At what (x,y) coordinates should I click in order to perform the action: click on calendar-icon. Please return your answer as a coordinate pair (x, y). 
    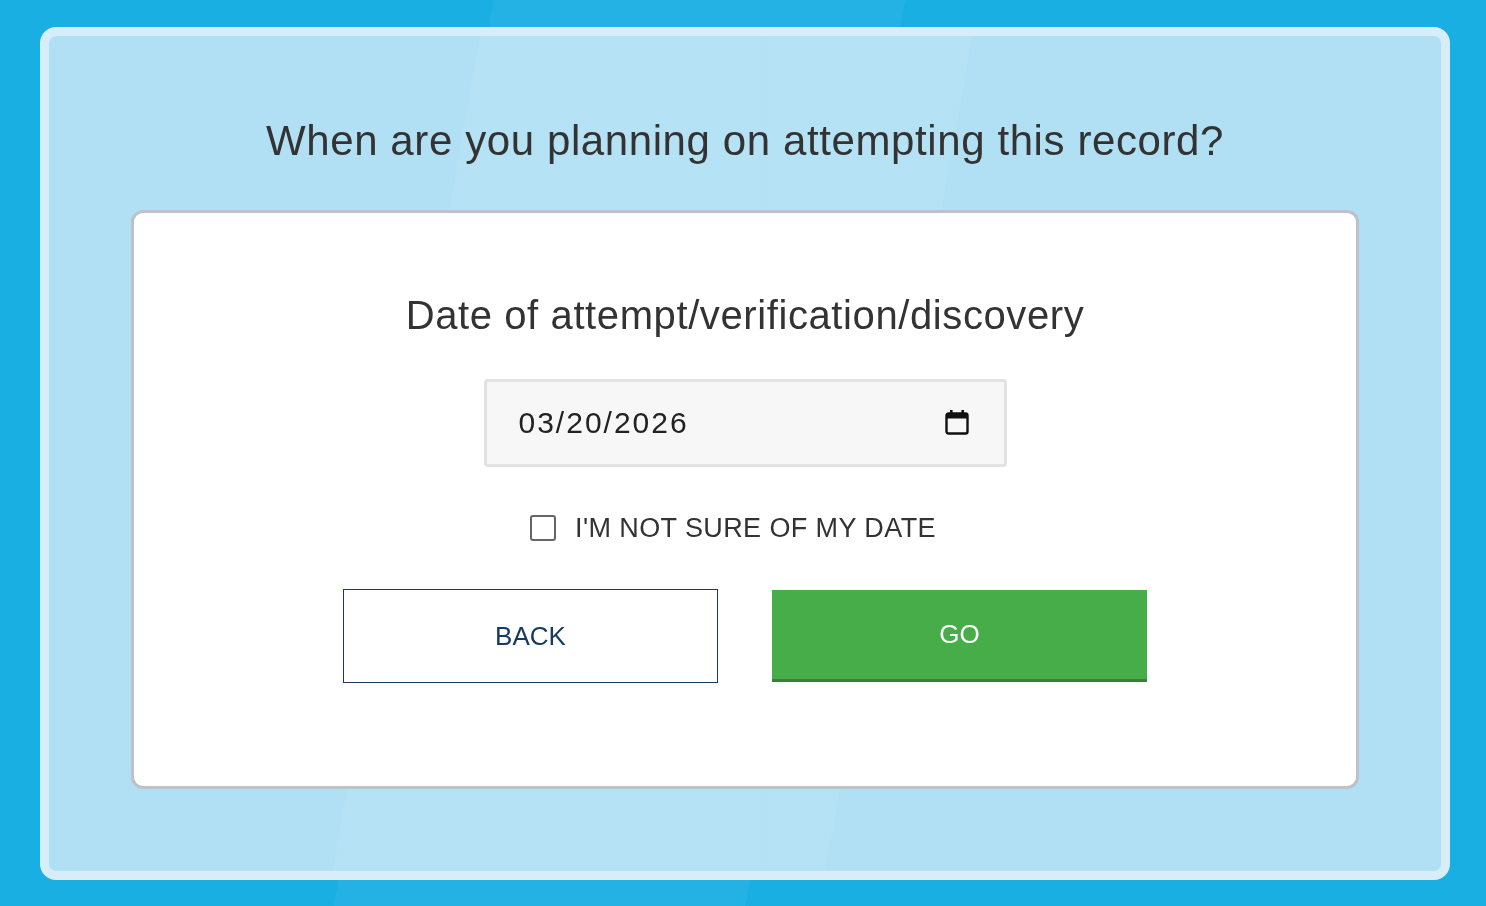
    Looking at the image, I should click on (956, 422).